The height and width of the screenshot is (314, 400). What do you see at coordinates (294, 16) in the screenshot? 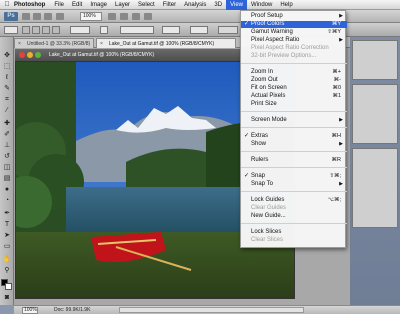
I see `menu-item-proof-setup: Proof Setup ▶` at bounding box center [294, 16].